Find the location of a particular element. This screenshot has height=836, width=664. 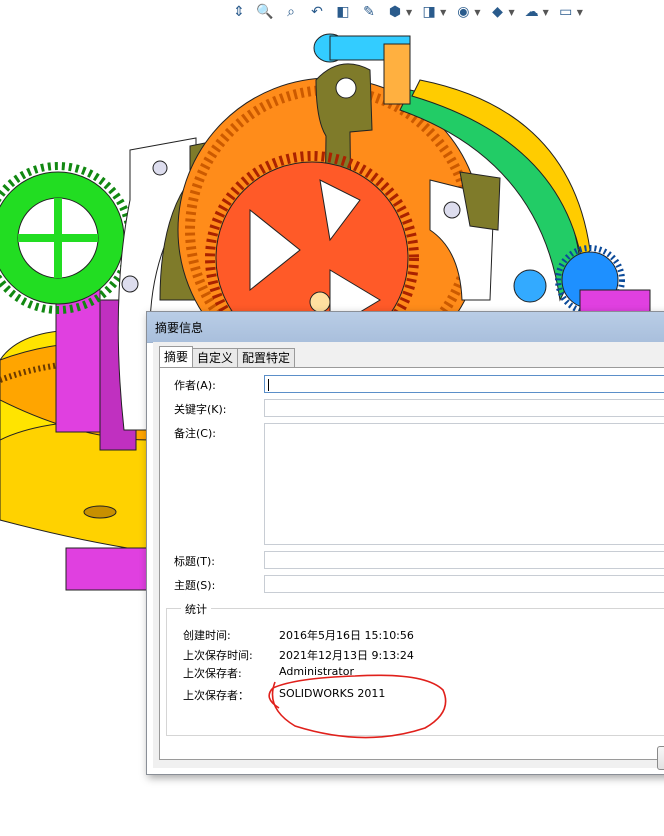

created-time-label: 创建时间: is located at coordinates (207, 635).